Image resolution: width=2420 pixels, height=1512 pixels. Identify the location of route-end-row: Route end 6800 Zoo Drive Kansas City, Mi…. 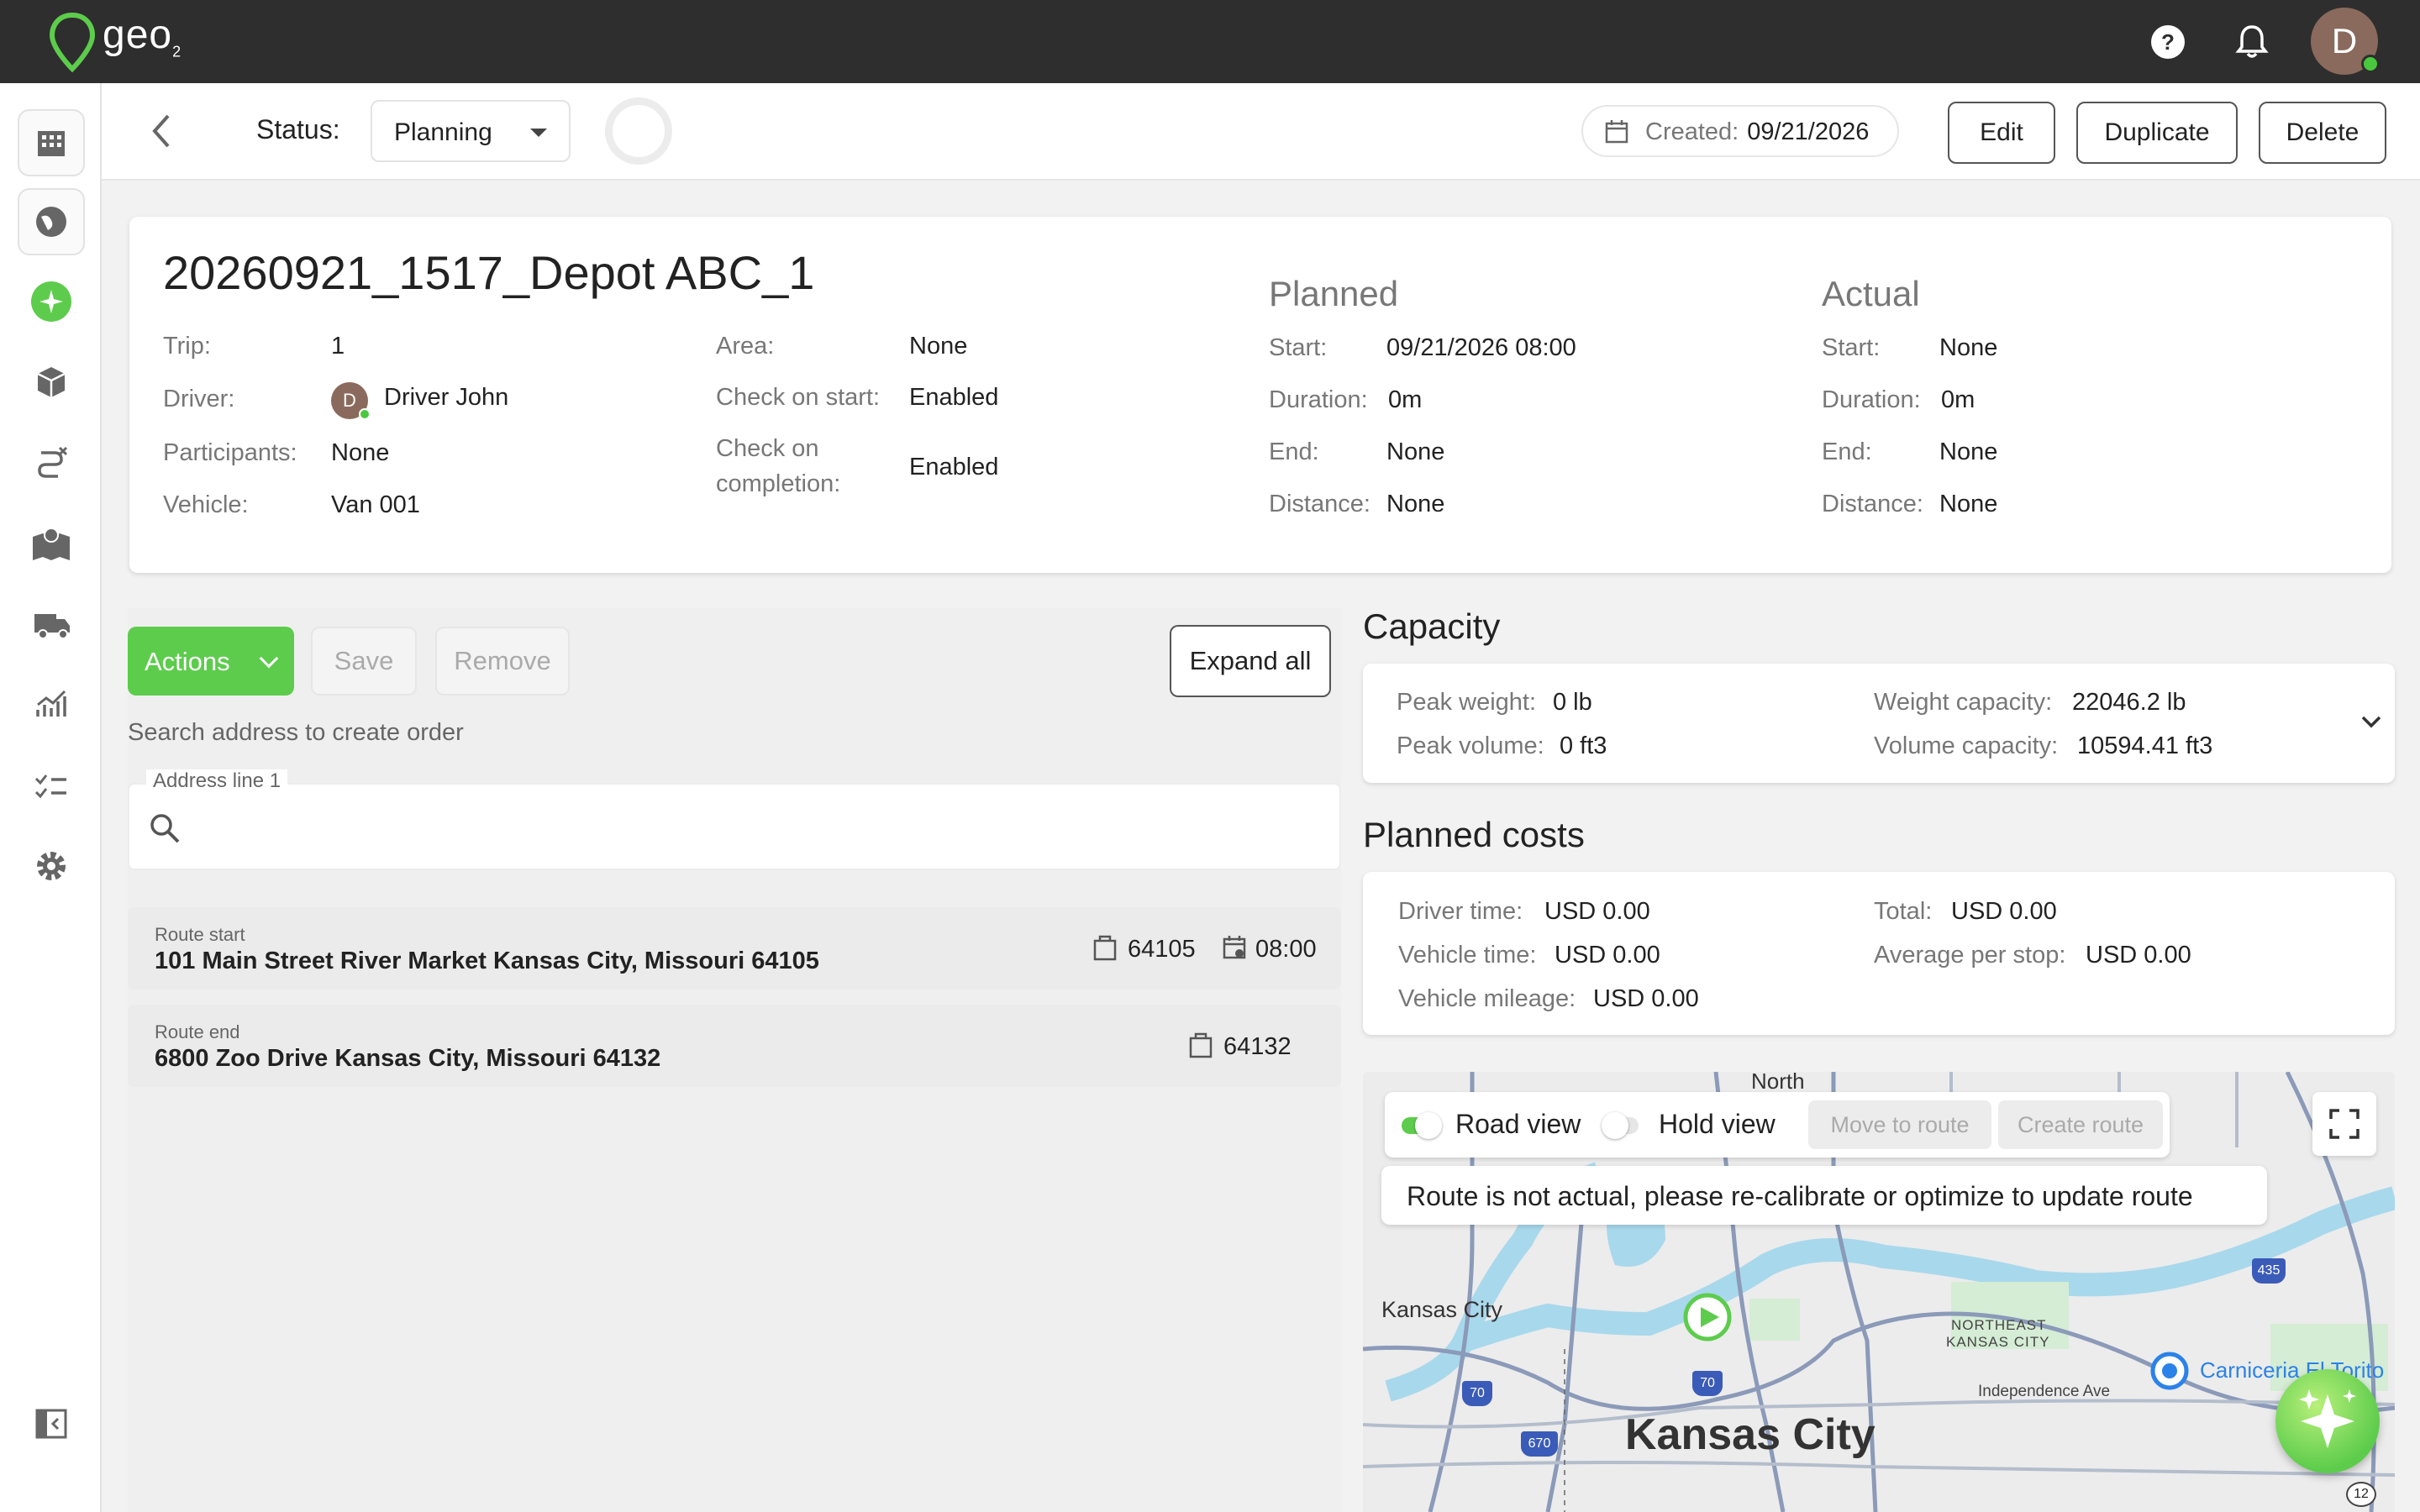
(734, 1046).